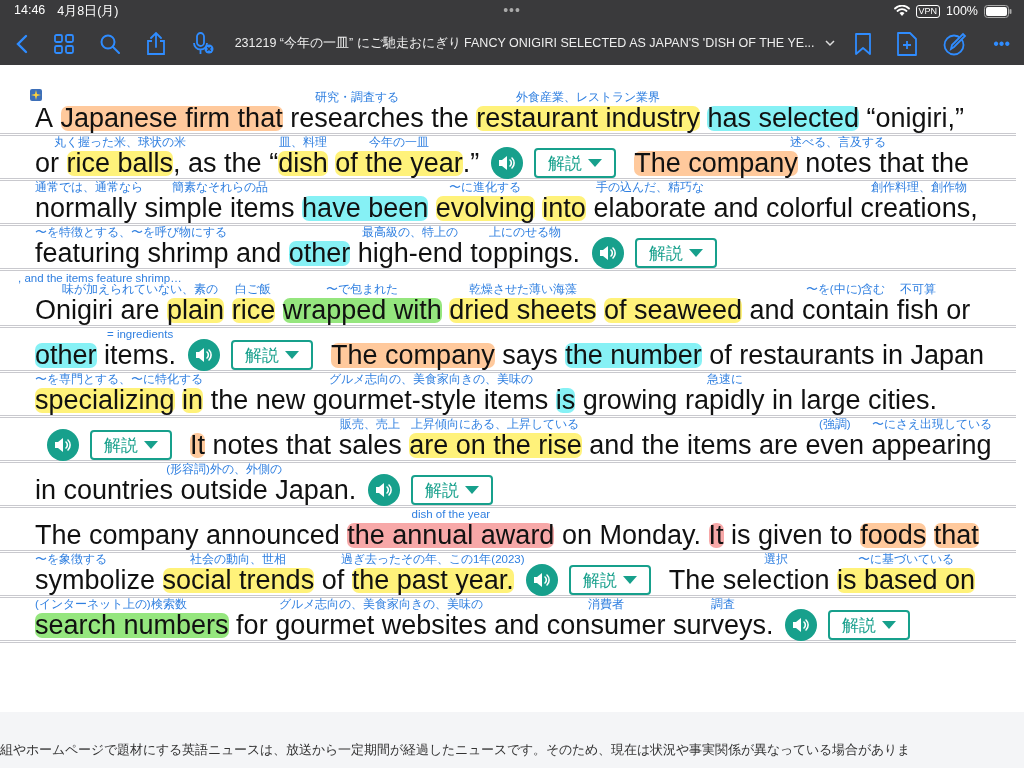 This screenshot has height=768, width=1024. Describe the element at coordinates (140, 289) in the screenshot. I see `gloss-note: 味が加えられていない、素の` at that location.